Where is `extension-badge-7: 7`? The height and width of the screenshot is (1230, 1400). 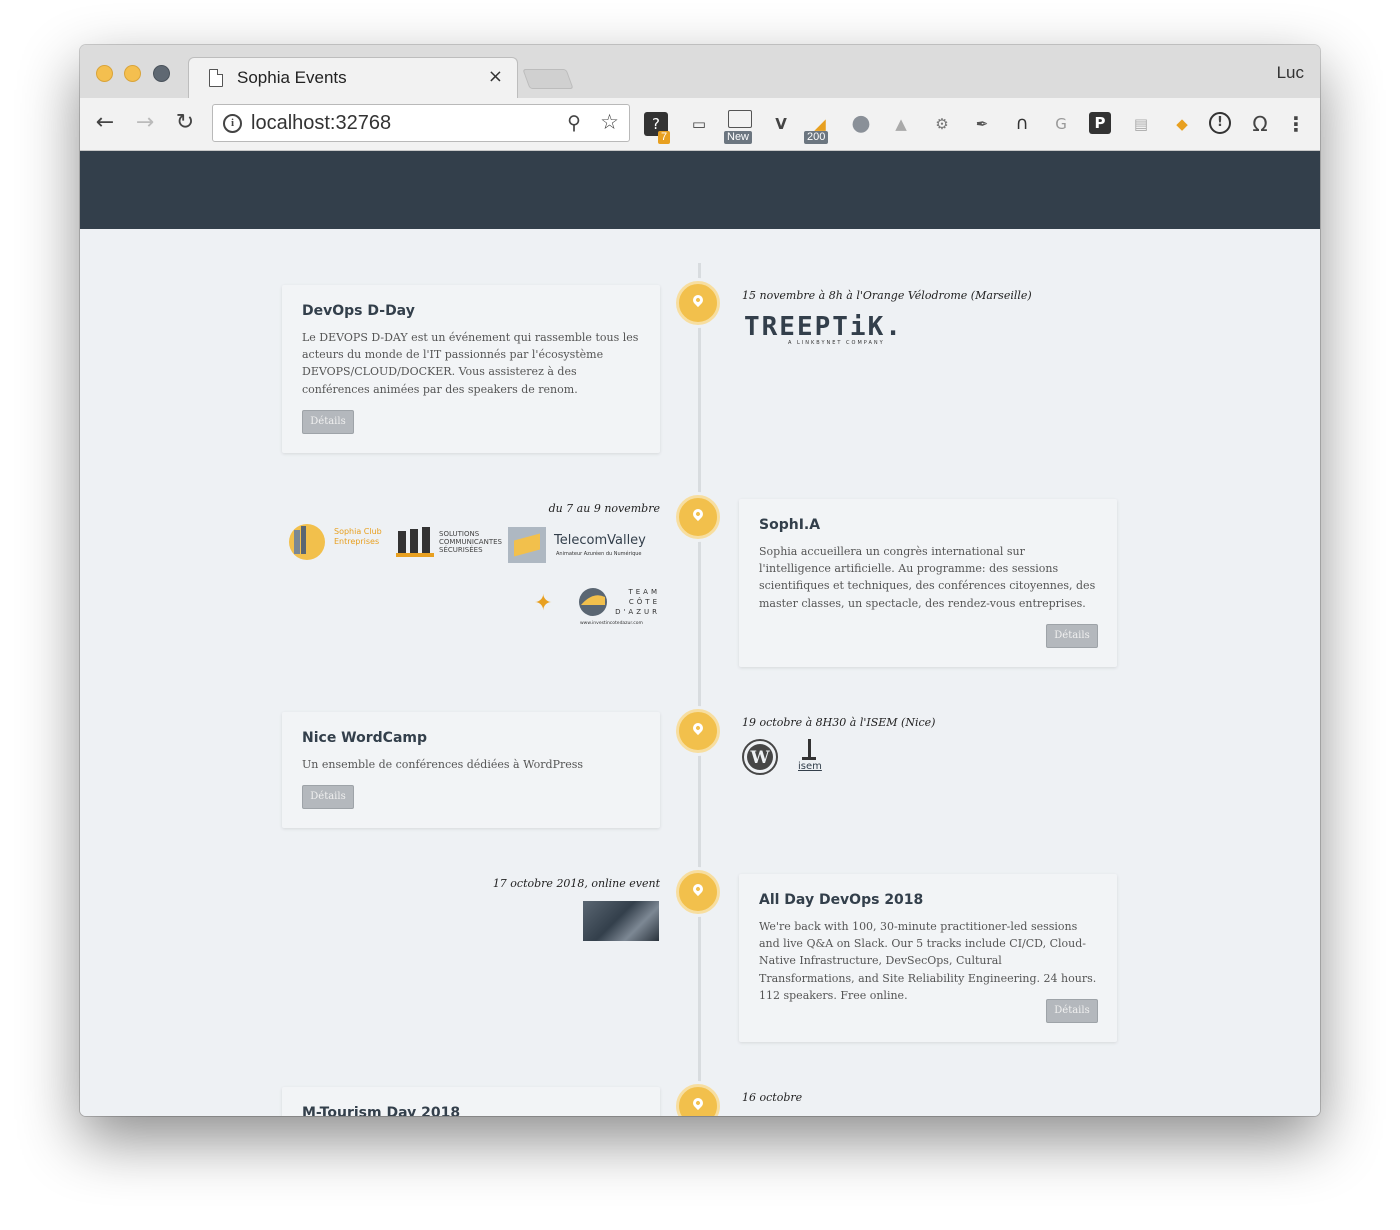
extension-badge-7: 7 is located at coordinates (664, 137).